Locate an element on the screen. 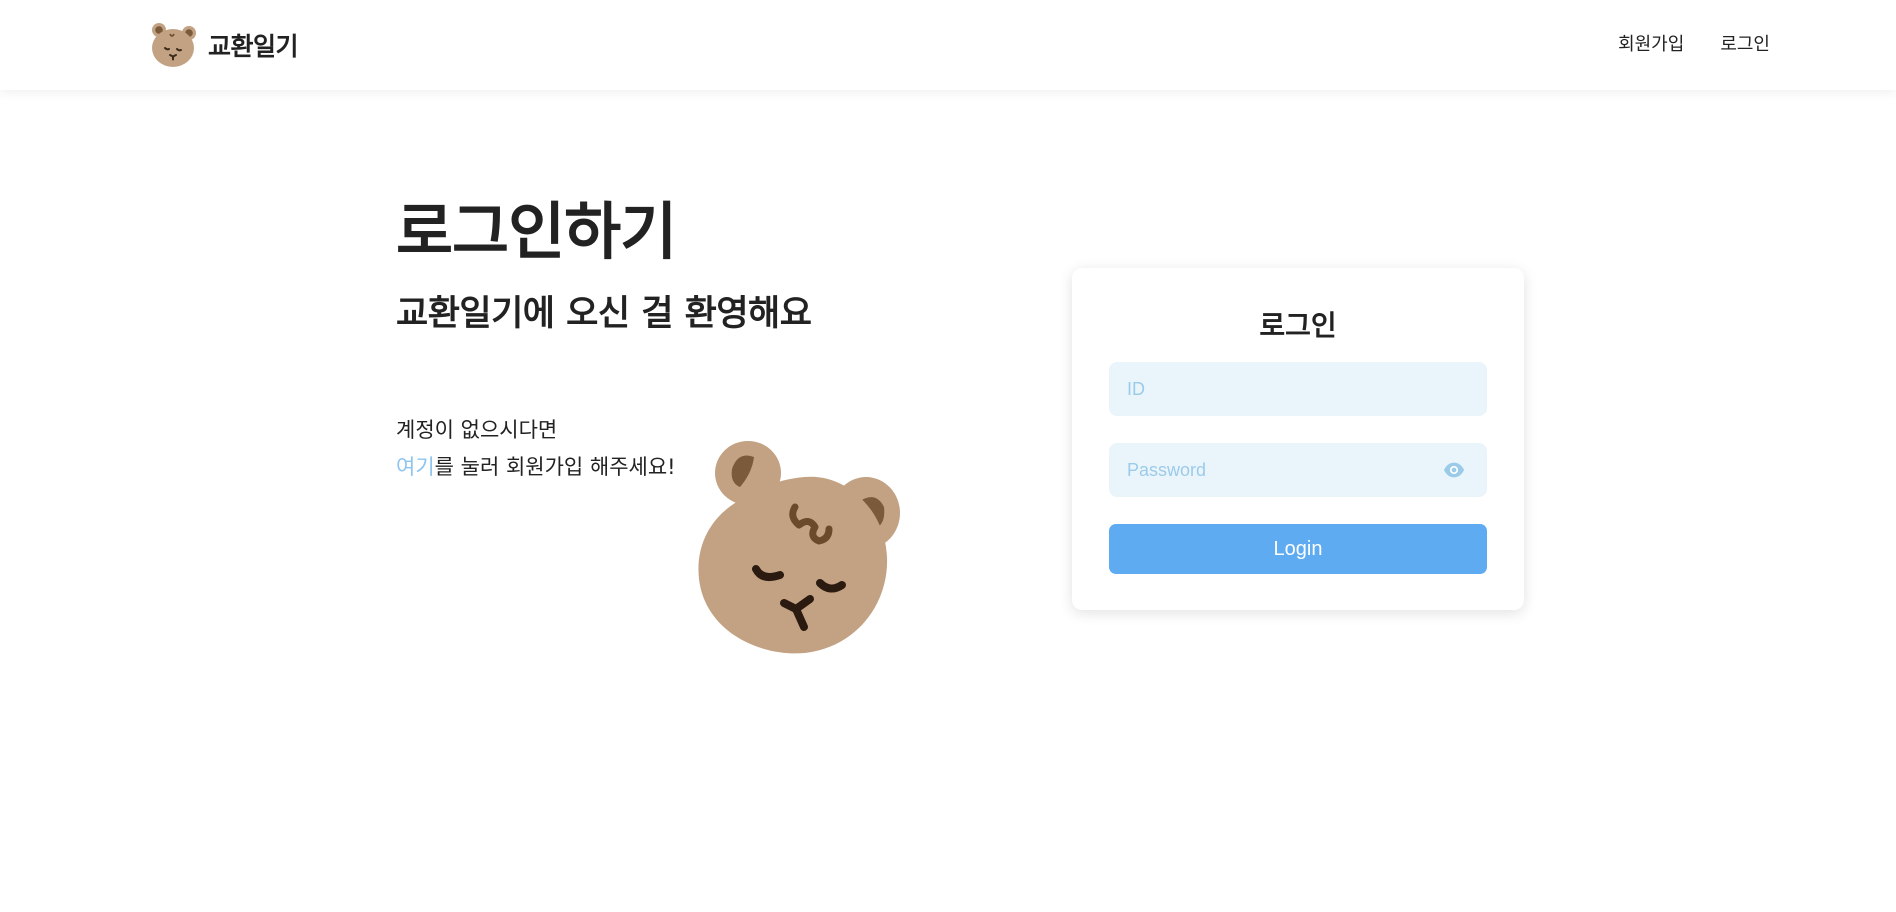 The width and height of the screenshot is (1896, 912). signup-hint-line2: 여기를 눌러 회원가입 해주세요! is located at coordinates (536, 467).